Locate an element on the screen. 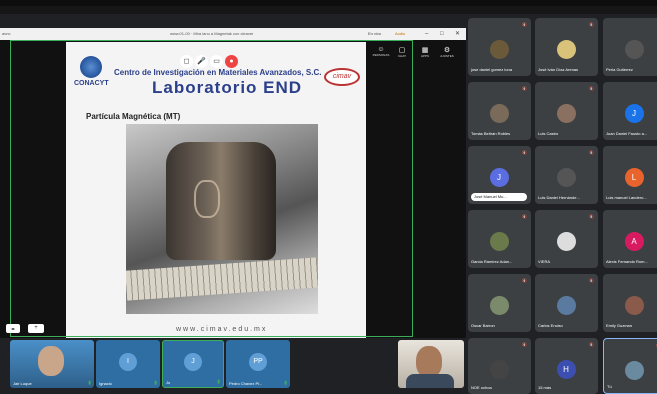 This screenshot has width=657, height=394. minimize-button: – is located at coordinates (426, 34).